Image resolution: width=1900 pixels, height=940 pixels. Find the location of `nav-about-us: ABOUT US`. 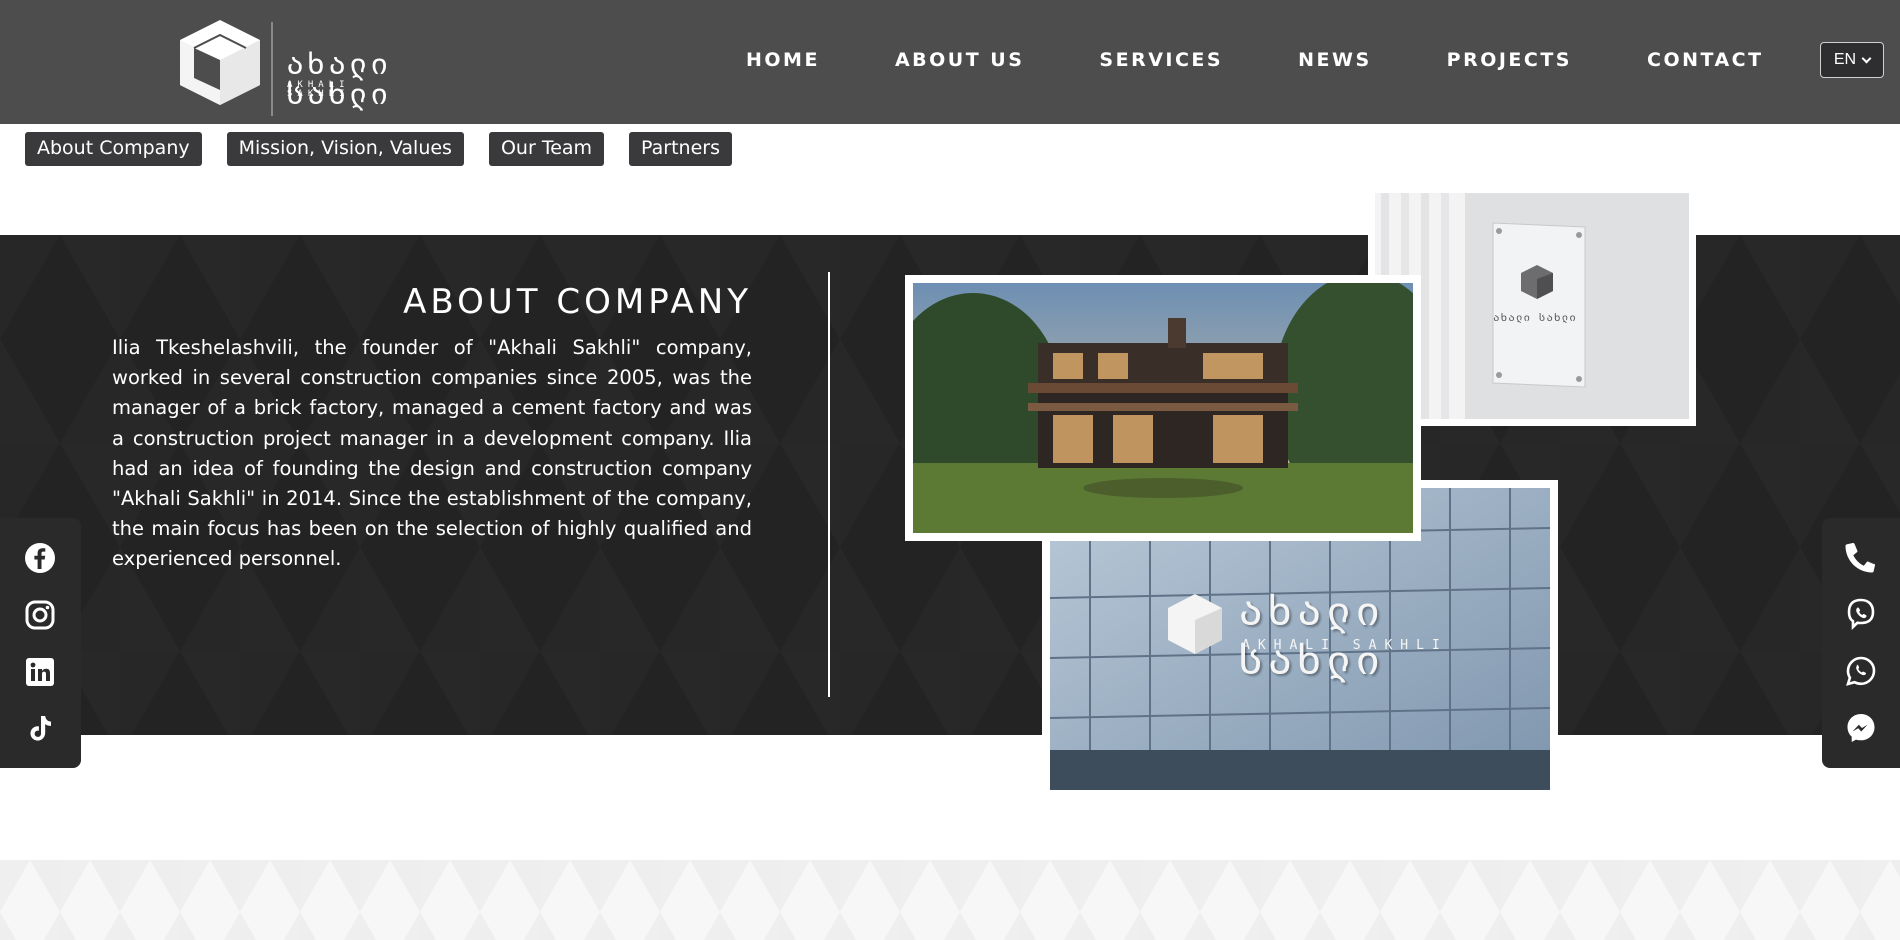

nav-about-us: ABOUT US is located at coordinates (959, 60).